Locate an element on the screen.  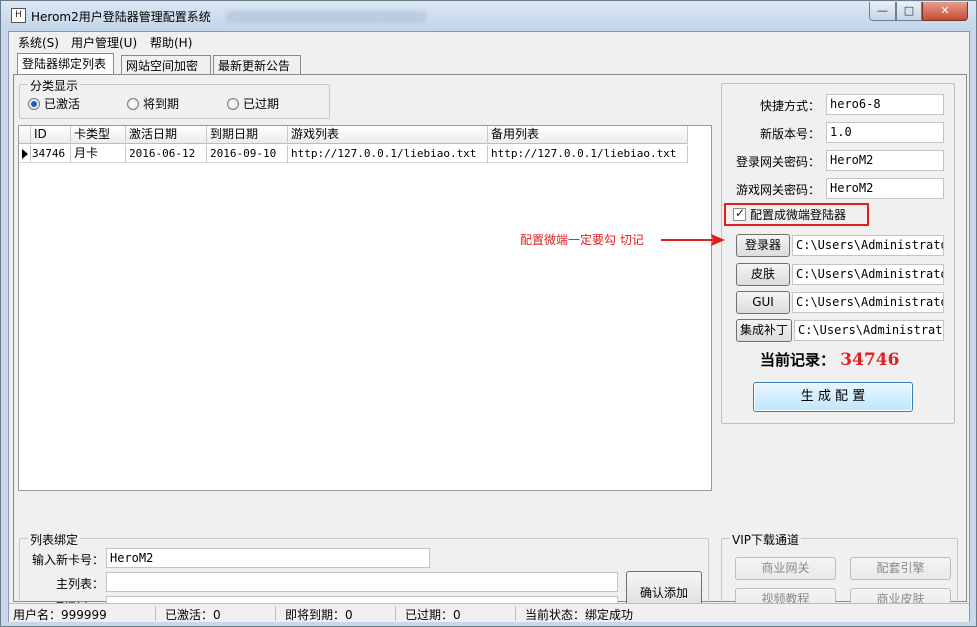
main-list-input is located at coordinates (362, 582).